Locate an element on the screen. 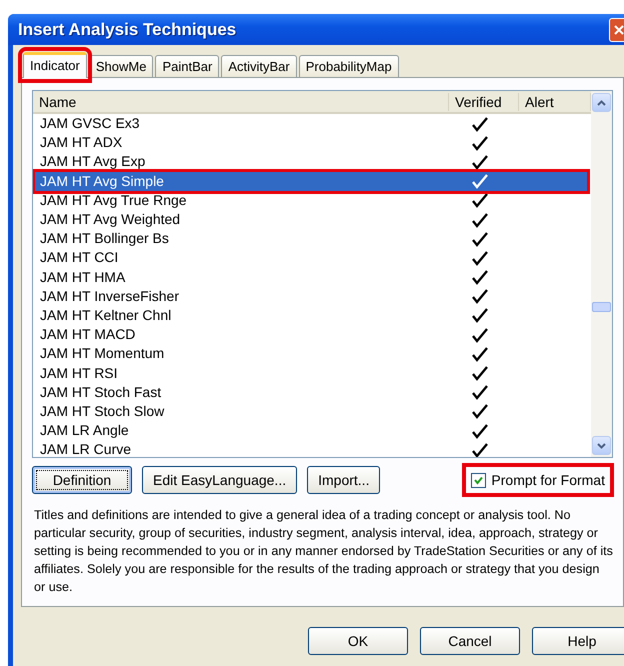  list-row: JAM HT CCI is located at coordinates (311, 258).